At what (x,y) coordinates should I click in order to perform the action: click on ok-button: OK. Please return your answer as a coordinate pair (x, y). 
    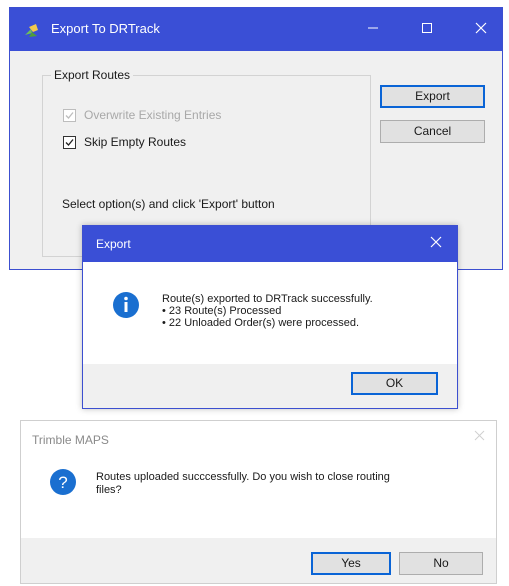
    Looking at the image, I should click on (394, 383).